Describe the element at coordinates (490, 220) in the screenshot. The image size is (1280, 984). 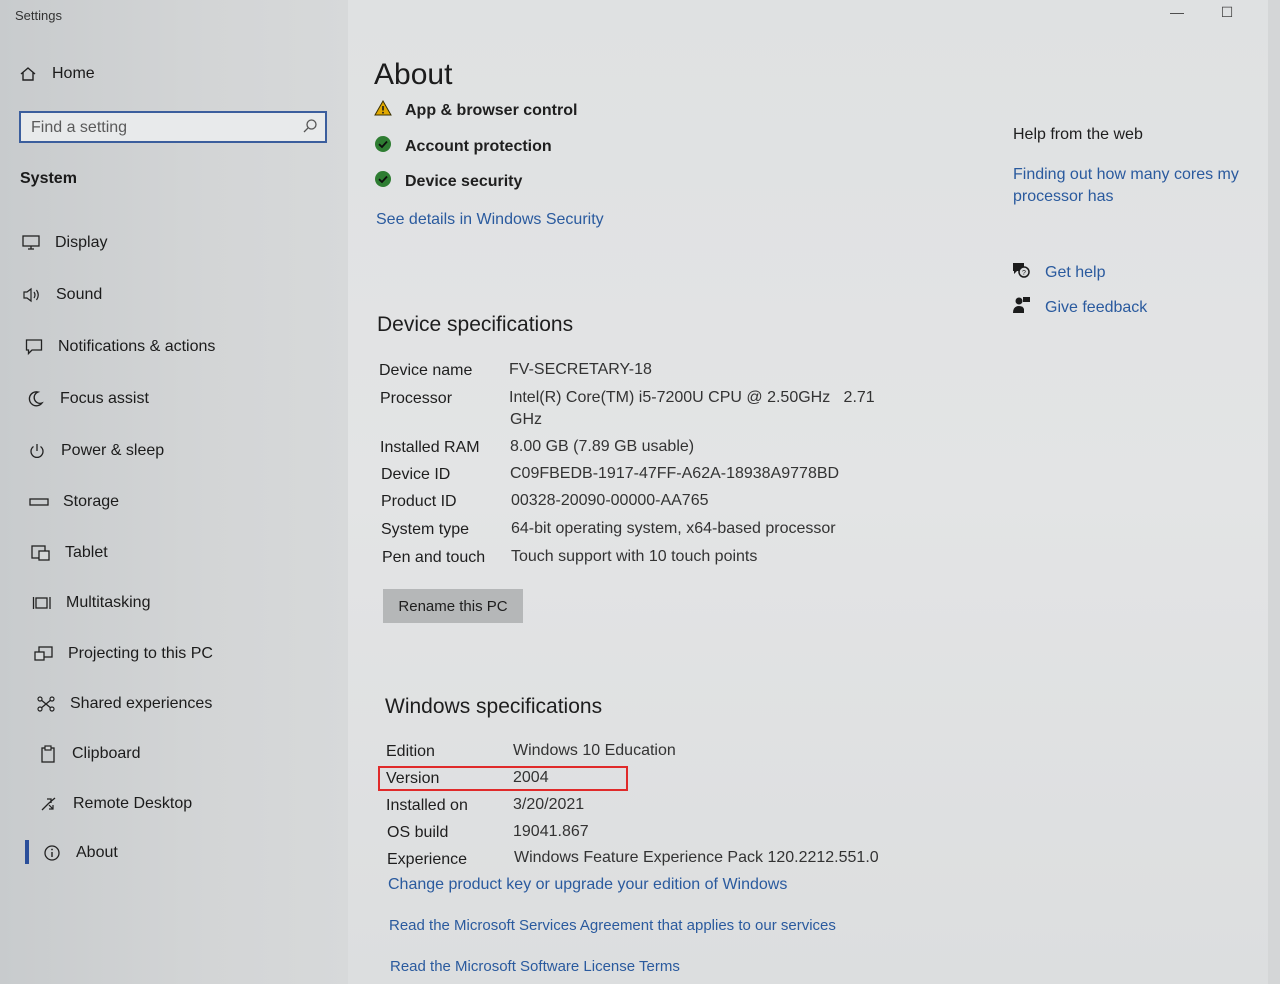
I see `see-details-link: See details in Windows Security` at that location.